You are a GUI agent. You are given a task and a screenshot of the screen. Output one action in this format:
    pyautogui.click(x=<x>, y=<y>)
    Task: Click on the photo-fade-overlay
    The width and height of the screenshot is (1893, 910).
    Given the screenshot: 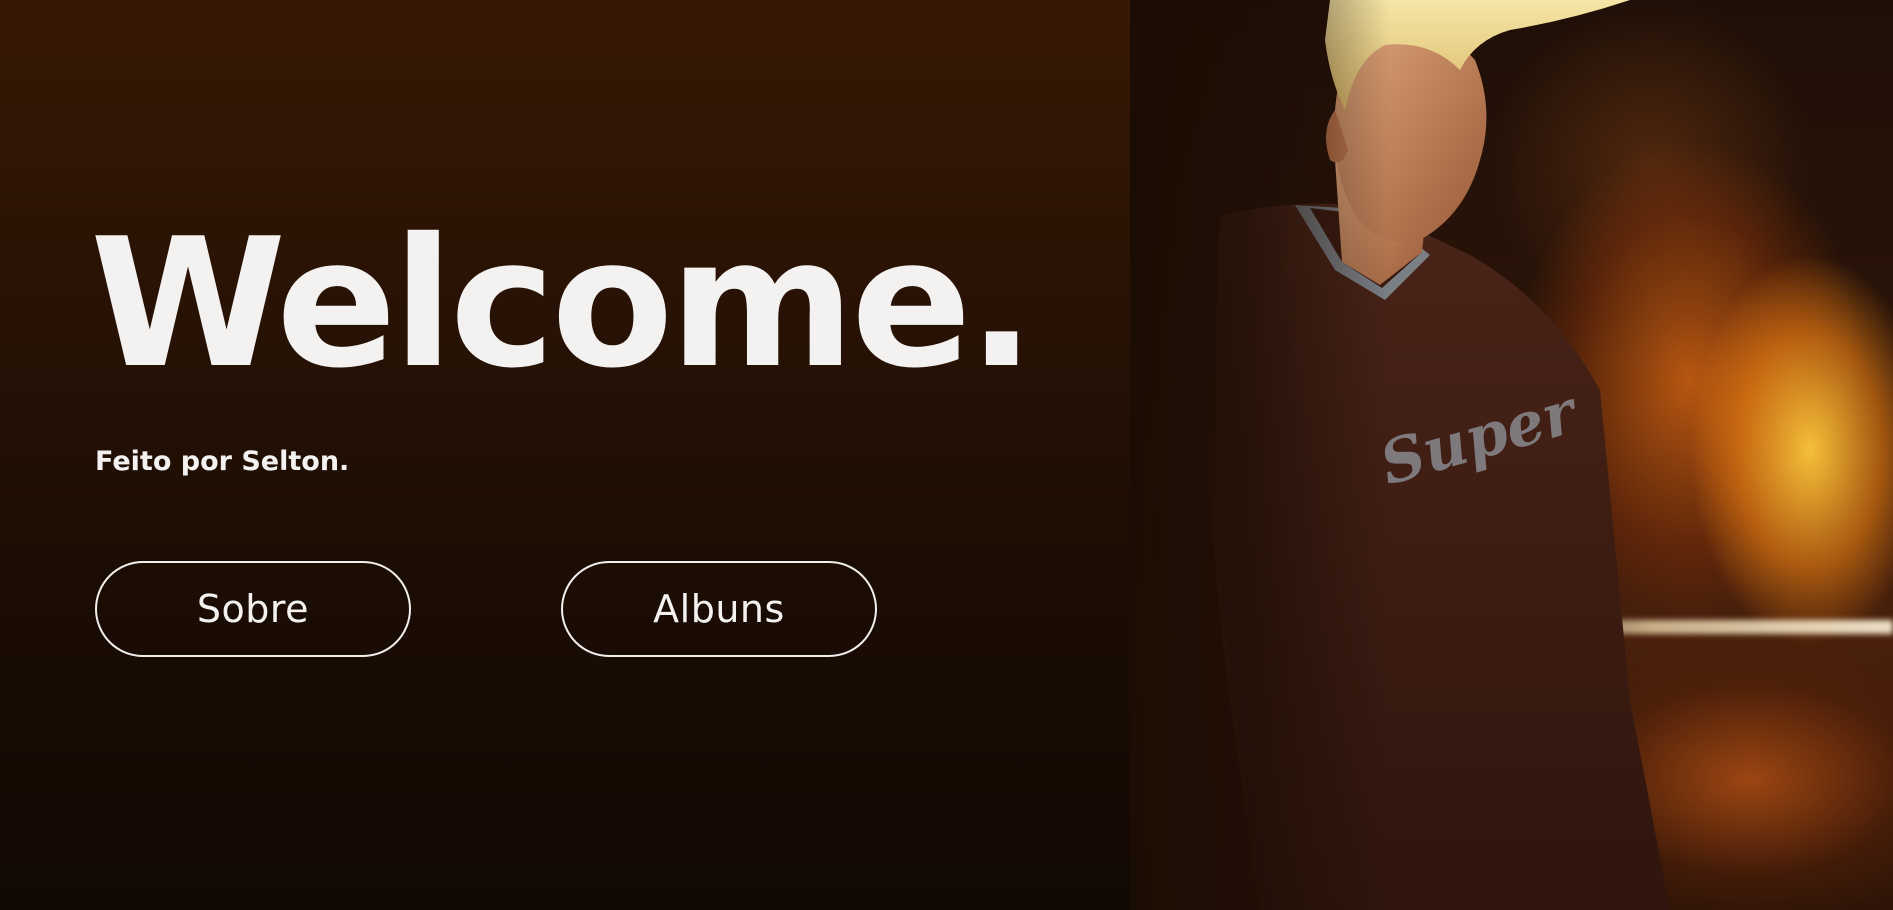 What is the action you would take?
    pyautogui.click(x=1260, y=455)
    